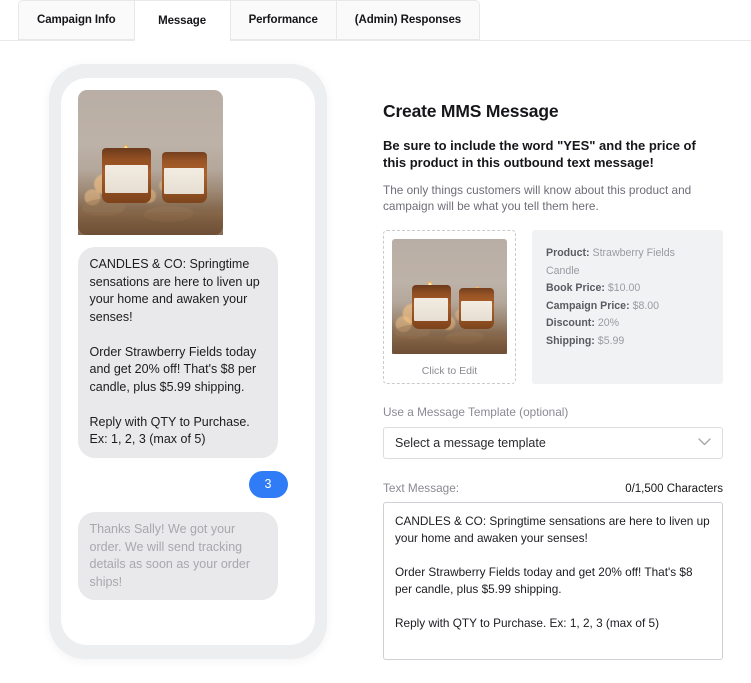 This screenshot has width=751, height=683. Describe the element at coordinates (704, 443) in the screenshot. I see `chevron-down-icon` at that location.